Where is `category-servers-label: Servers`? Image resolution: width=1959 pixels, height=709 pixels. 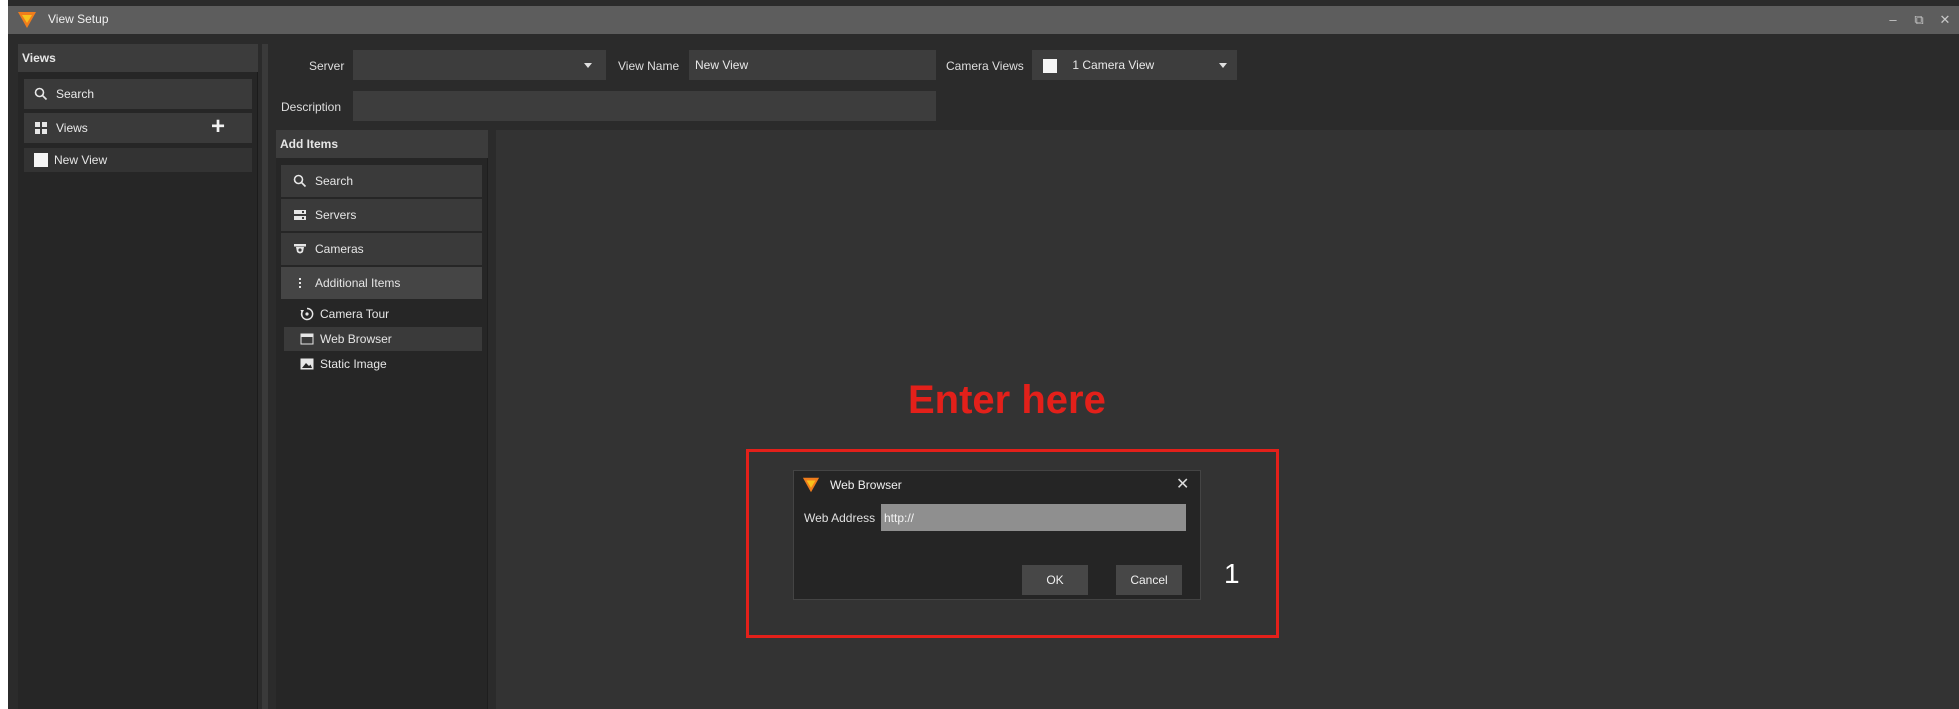
category-servers-label: Servers is located at coordinates (336, 215).